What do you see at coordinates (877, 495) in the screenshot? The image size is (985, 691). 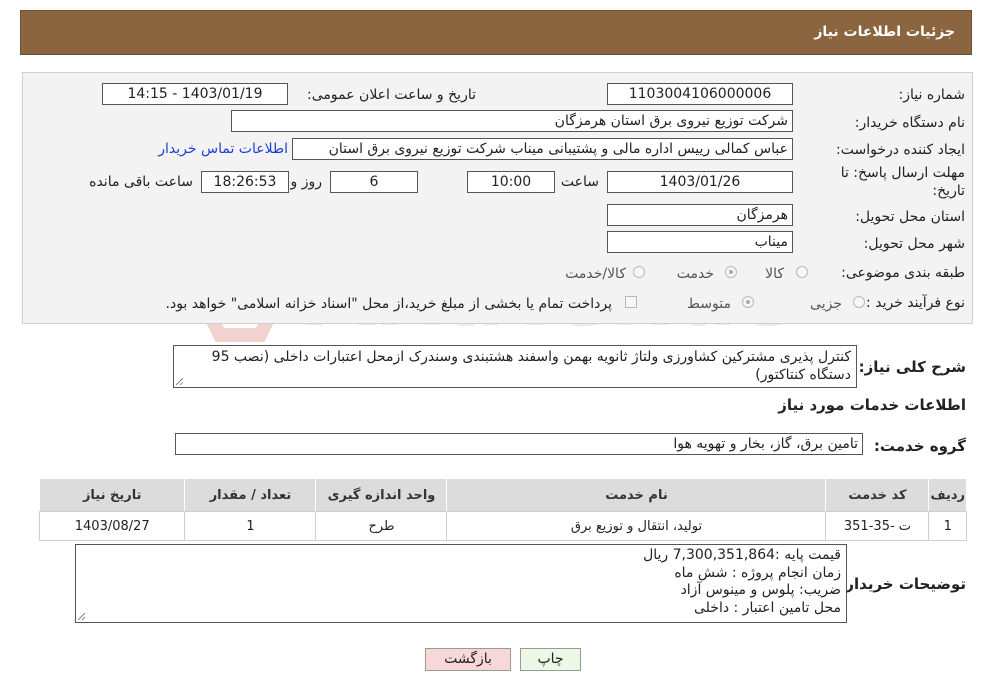 I see `col-service-code: کد خدمت` at bounding box center [877, 495].